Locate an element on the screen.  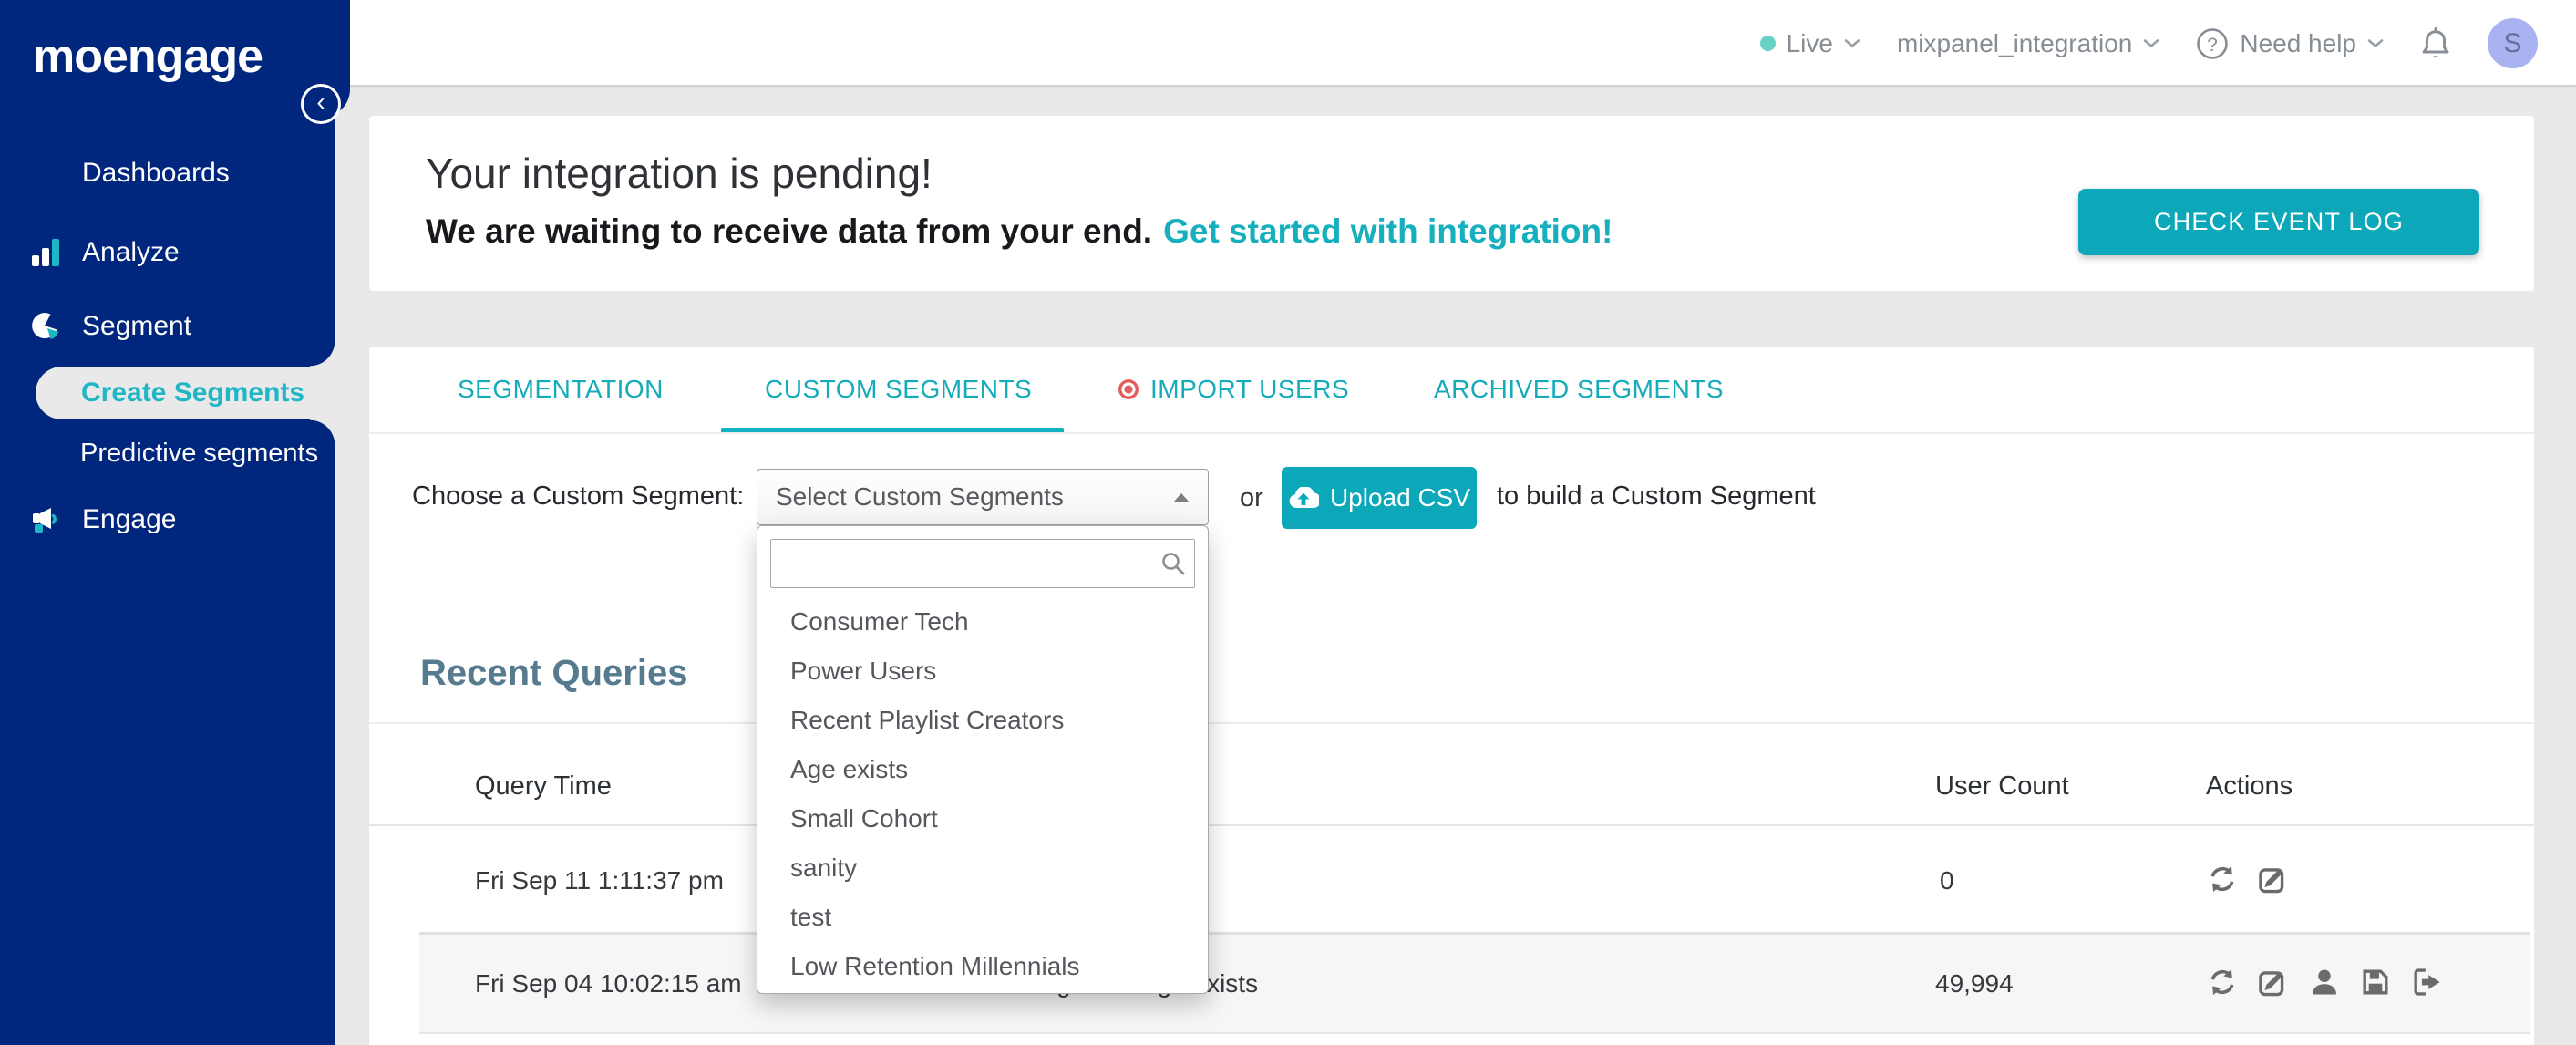
help-menu: ? Need help is located at coordinates (2290, 43).